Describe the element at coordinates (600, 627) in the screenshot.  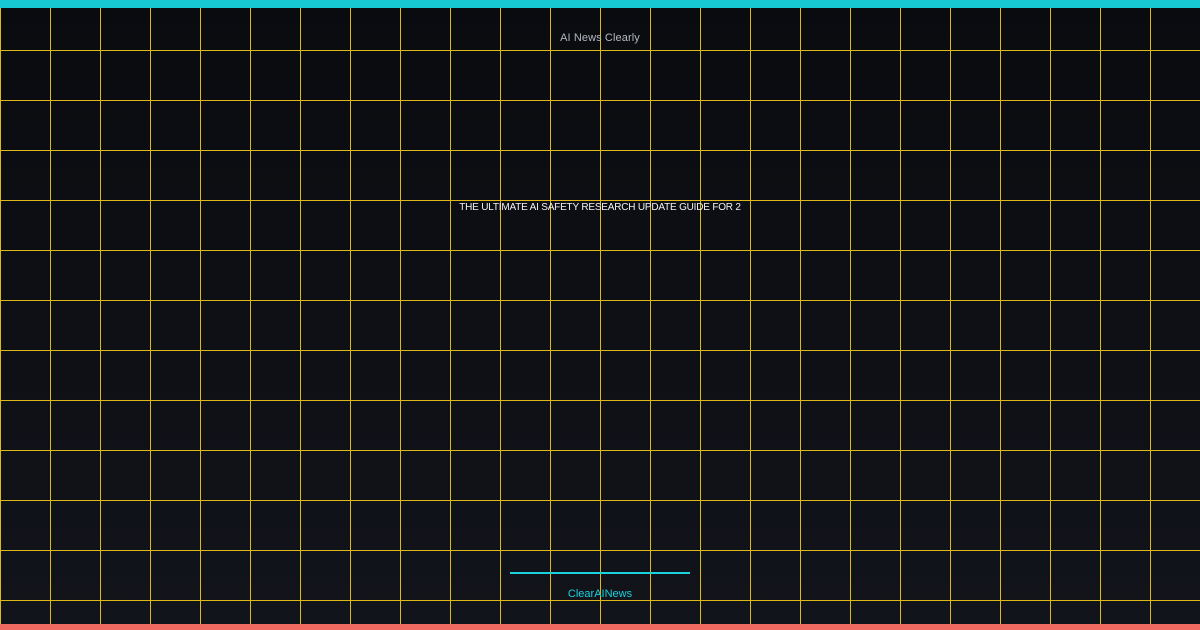
I see `bottom-accent-bar` at that location.